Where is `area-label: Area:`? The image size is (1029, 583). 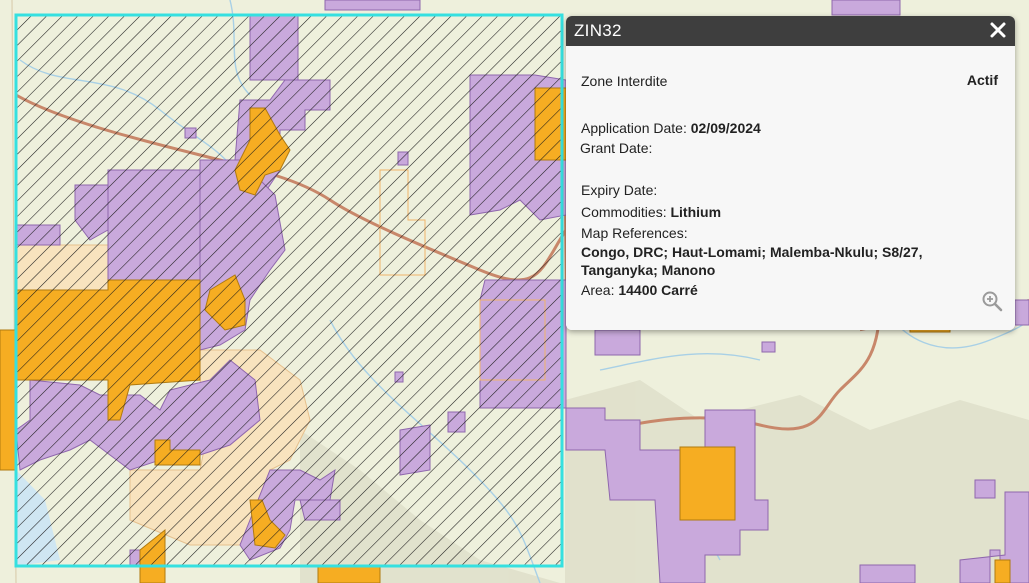 area-label: Area: is located at coordinates (598, 290).